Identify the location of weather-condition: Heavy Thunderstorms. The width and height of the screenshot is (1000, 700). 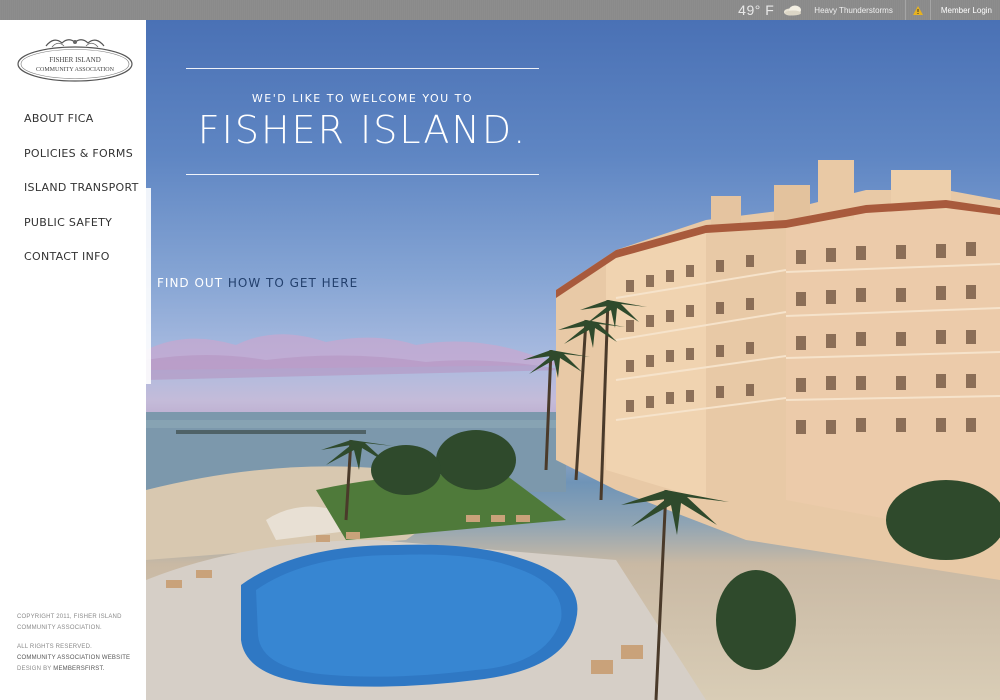
(853, 10).